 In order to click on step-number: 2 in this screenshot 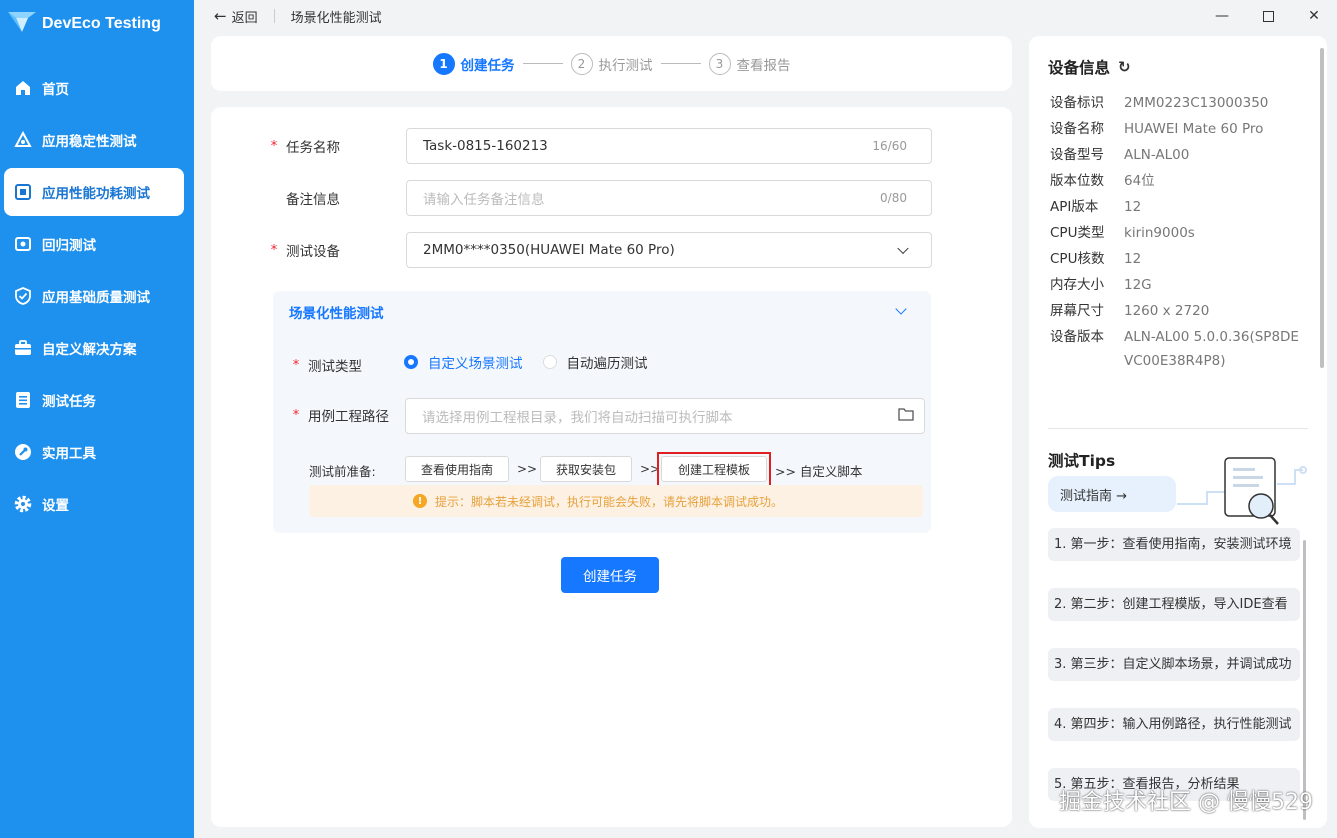, I will do `click(581, 63)`.